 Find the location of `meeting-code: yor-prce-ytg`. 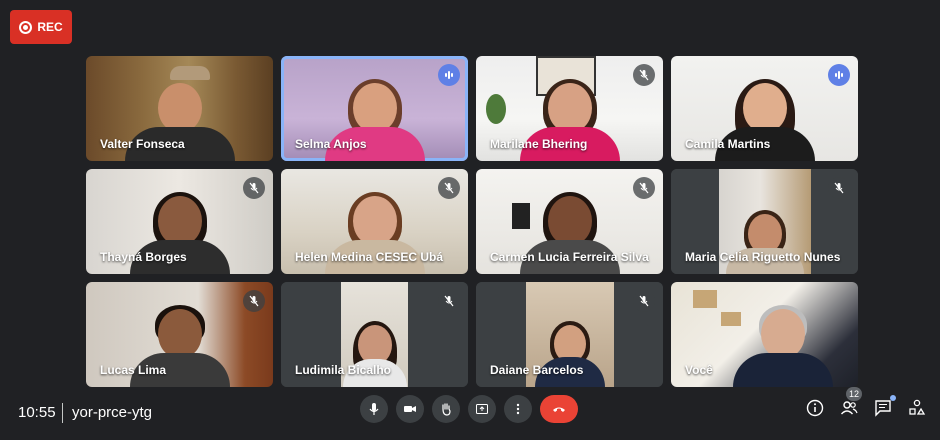

meeting-code: yor-prce-ytg is located at coordinates (112, 412).